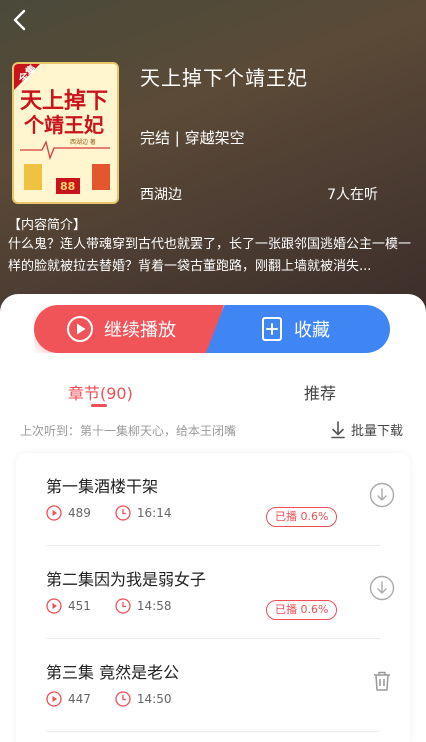 The width and height of the screenshot is (426, 742). Describe the element at coordinates (220, 592) in the screenshot. I see `episode-item: 第二集因为我是弱女子 451 14:58 已播 0.6%` at that location.